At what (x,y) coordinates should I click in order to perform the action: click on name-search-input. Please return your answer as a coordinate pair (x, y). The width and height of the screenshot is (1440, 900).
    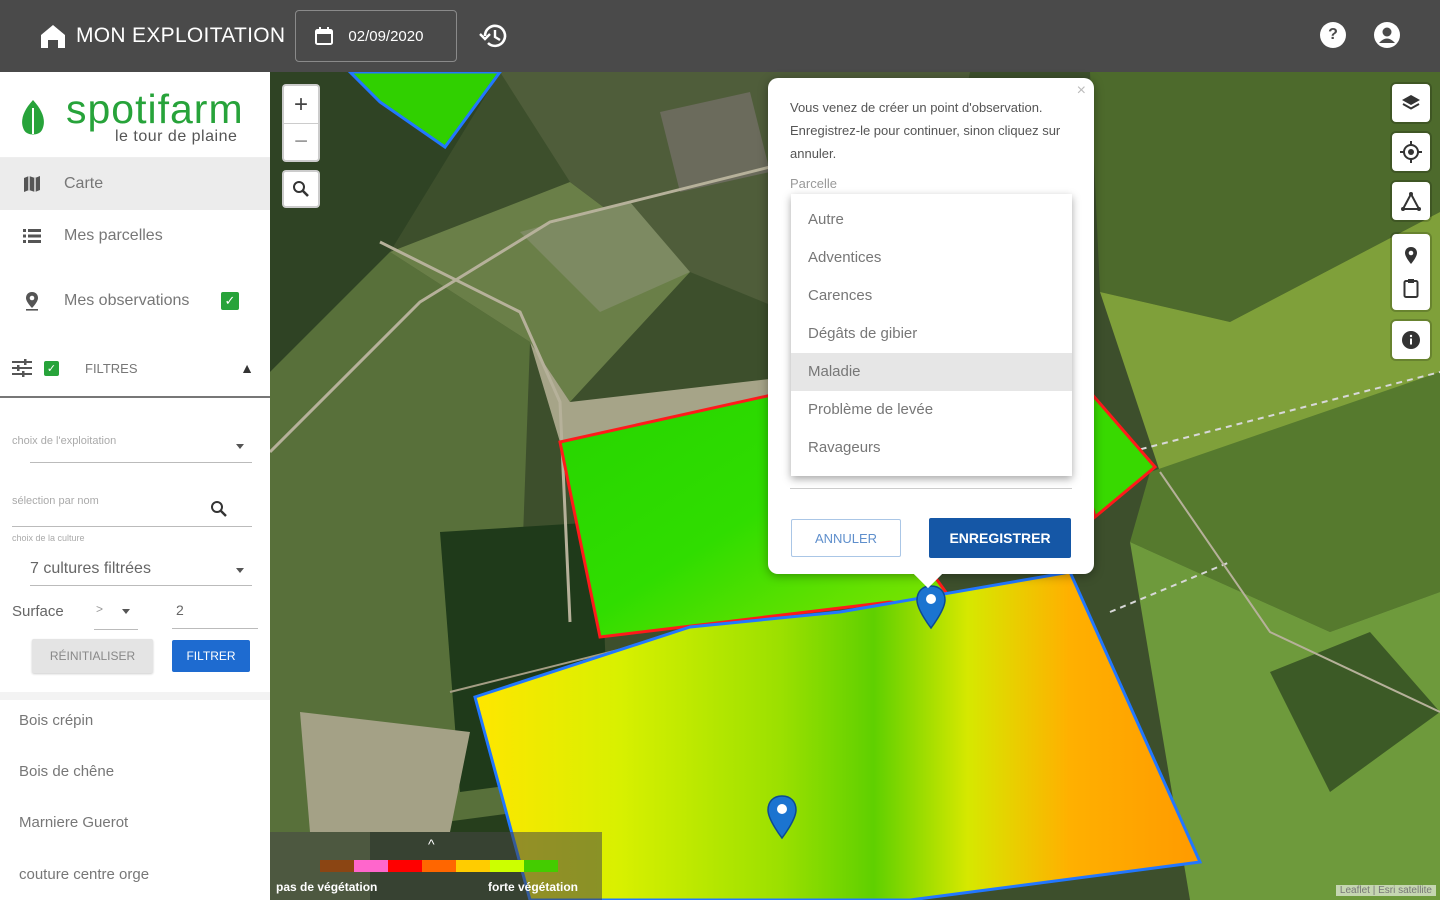
    Looking at the image, I should click on (132, 526).